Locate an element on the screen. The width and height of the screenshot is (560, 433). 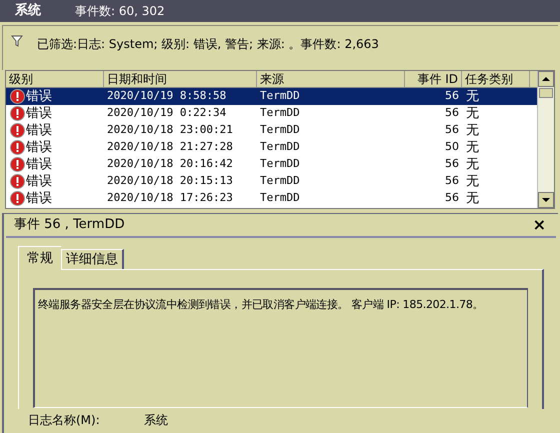
table-cell-text: 2020/10/18 21:27:28 is located at coordinates (170, 147).